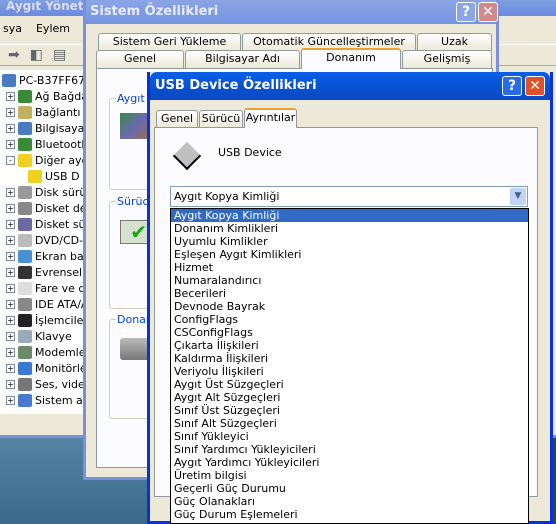  I want to click on tree-item: + Evrensel S, so click(49, 272).